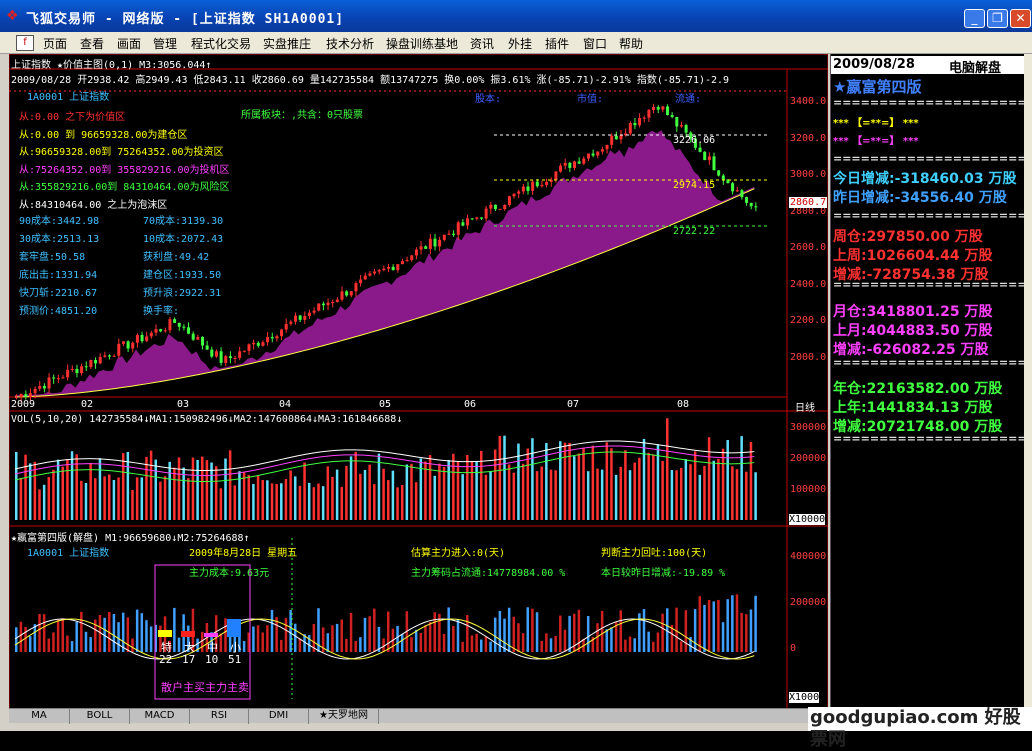 The height and width of the screenshot is (751, 1032). What do you see at coordinates (183, 239) in the screenshot?
I see `cost-right-1: 10成本:2072.43` at bounding box center [183, 239].